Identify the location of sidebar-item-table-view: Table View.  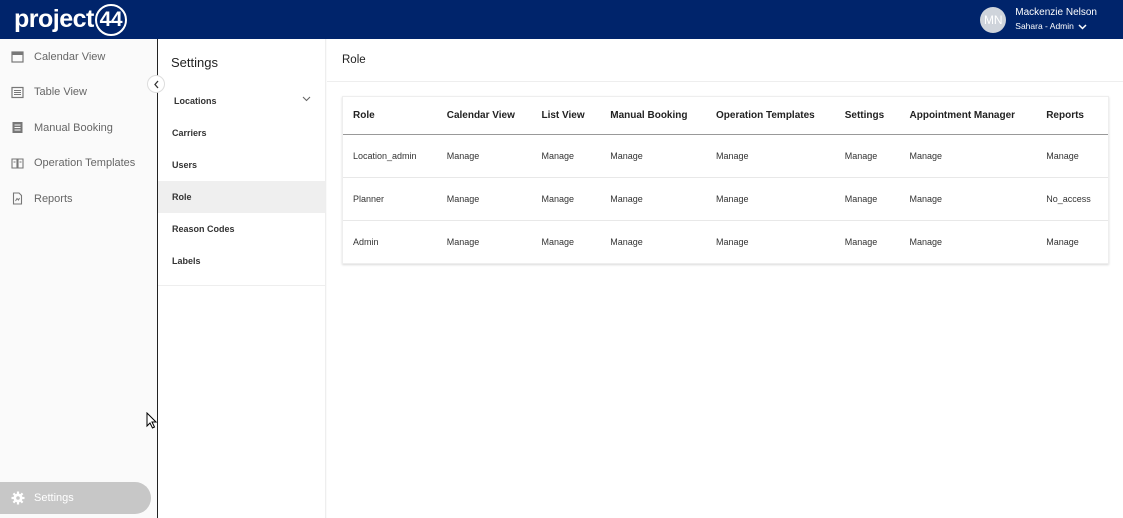
(78, 93).